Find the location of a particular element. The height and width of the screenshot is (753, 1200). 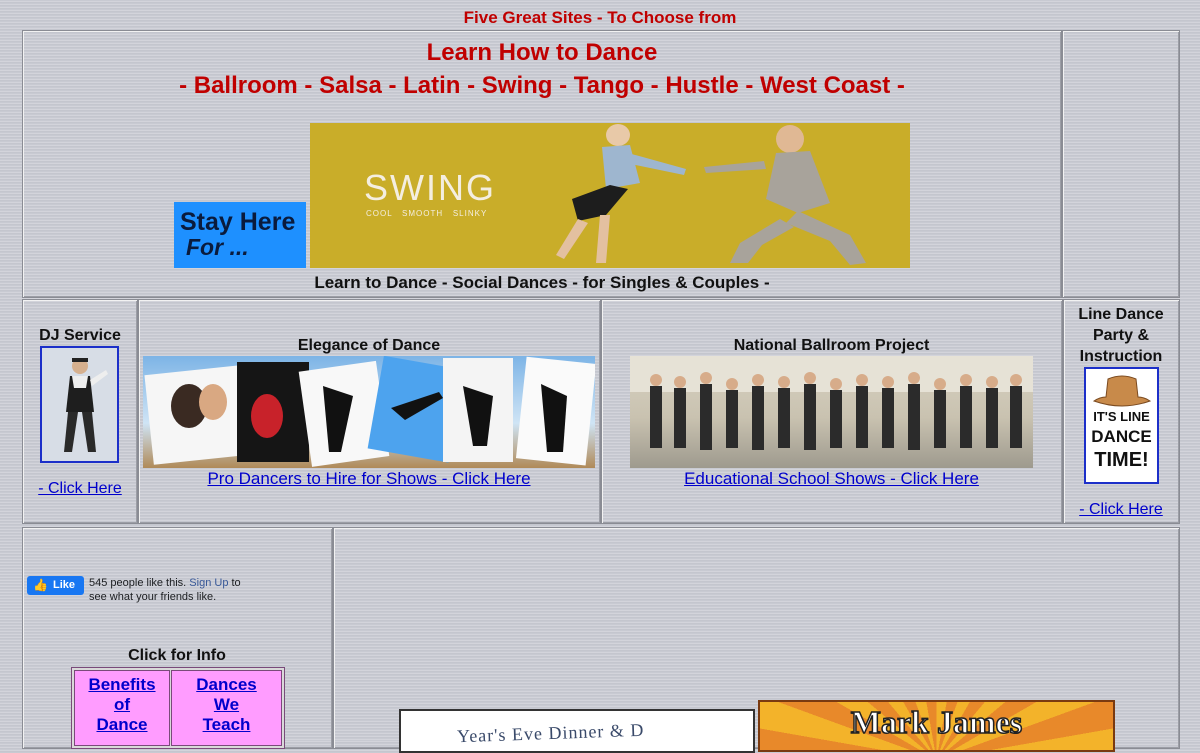

dances-link-line1: Dances is located at coordinates (226, 685).